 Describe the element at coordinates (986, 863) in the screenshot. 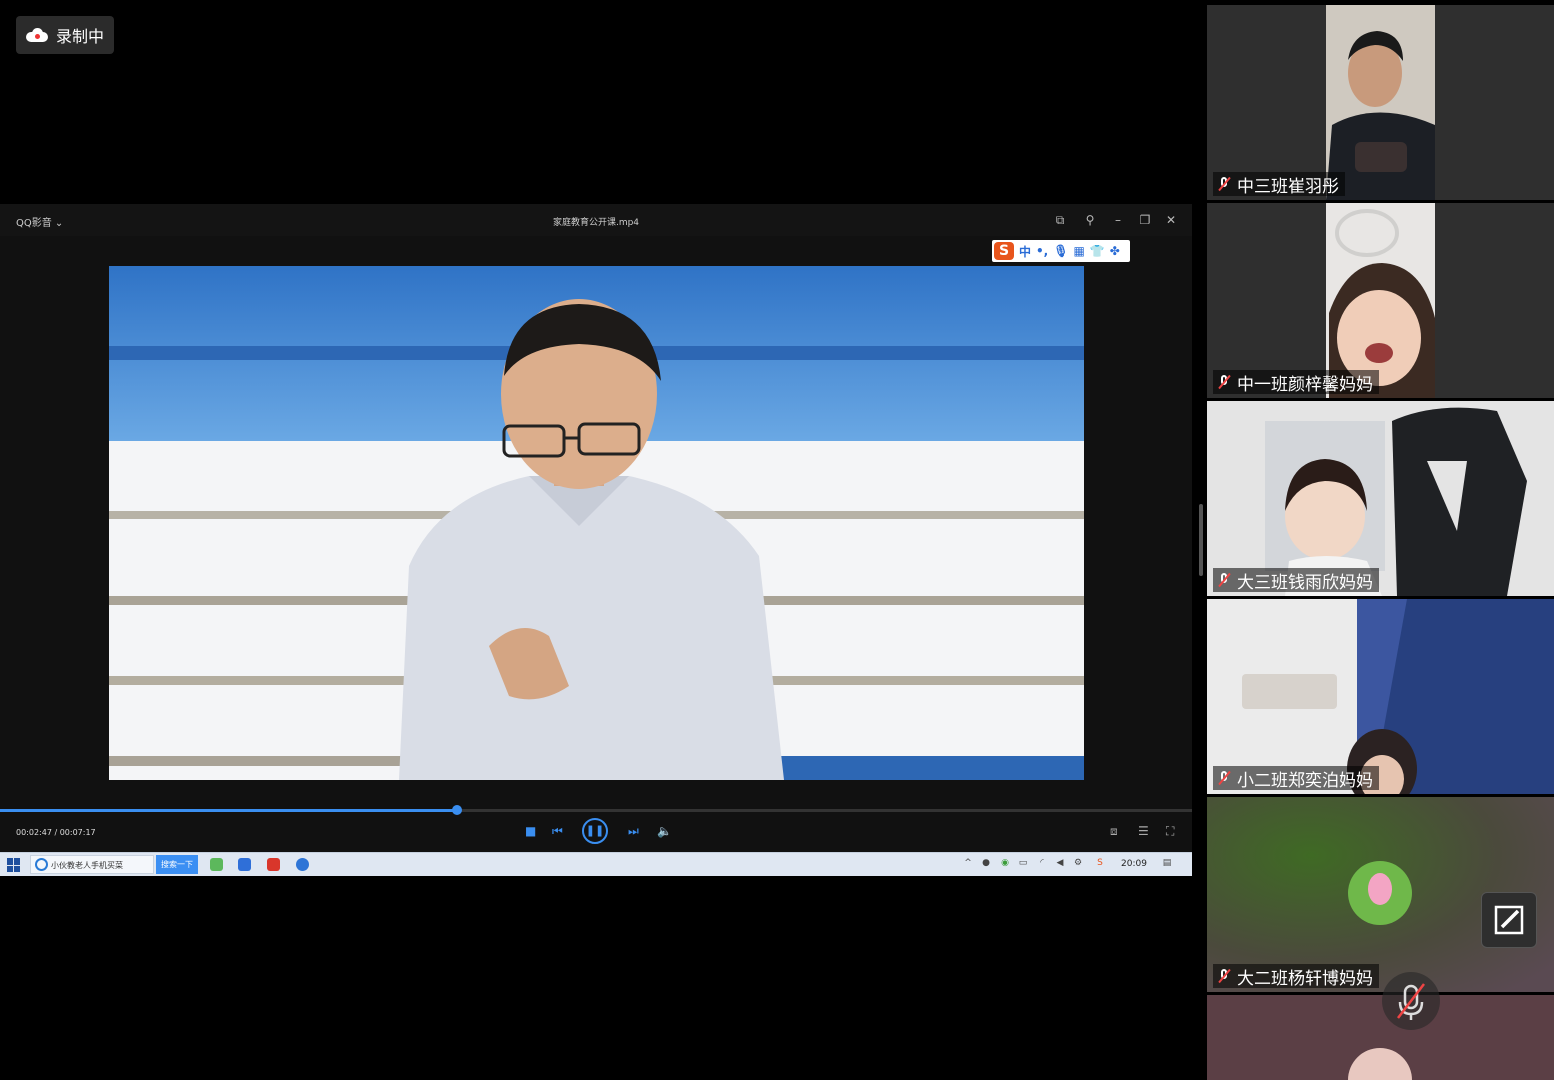

I see `tray-mic-icon: ●` at that location.